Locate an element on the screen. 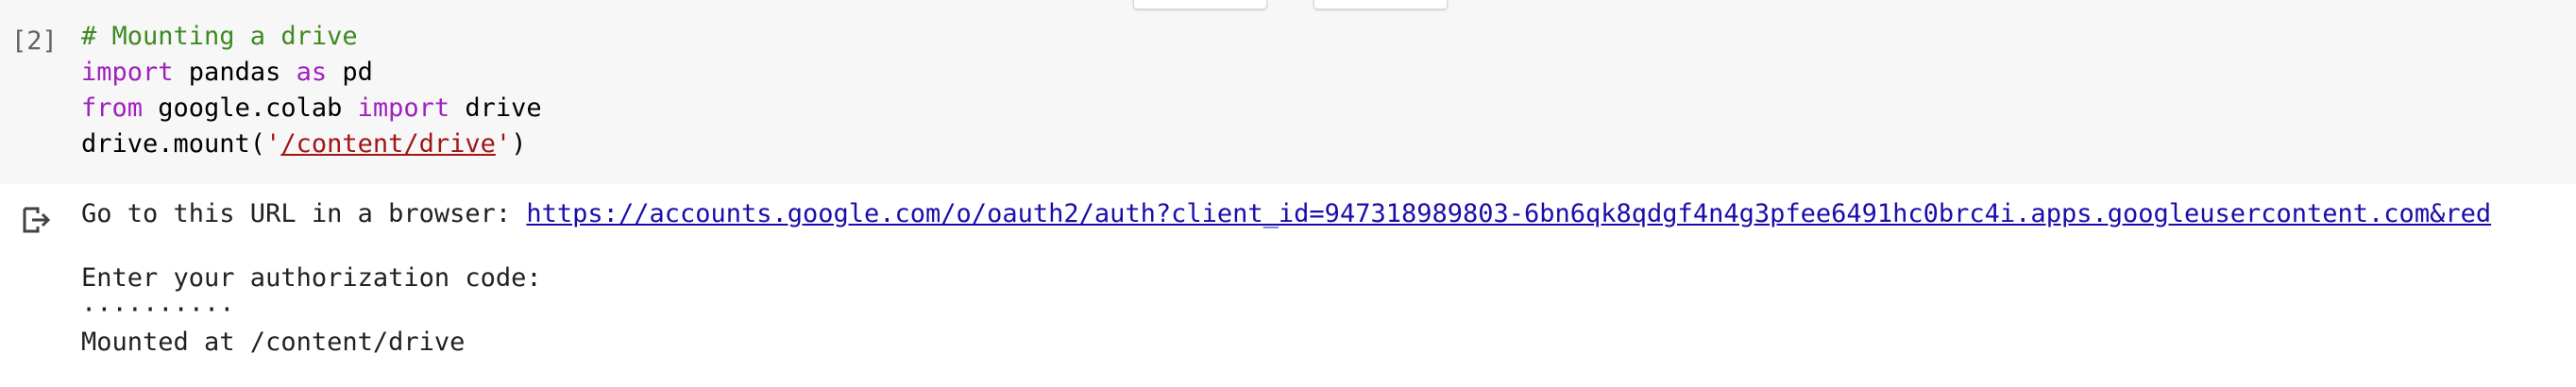 The width and height of the screenshot is (2576, 387). code-text: google.colab is located at coordinates (250, 108).